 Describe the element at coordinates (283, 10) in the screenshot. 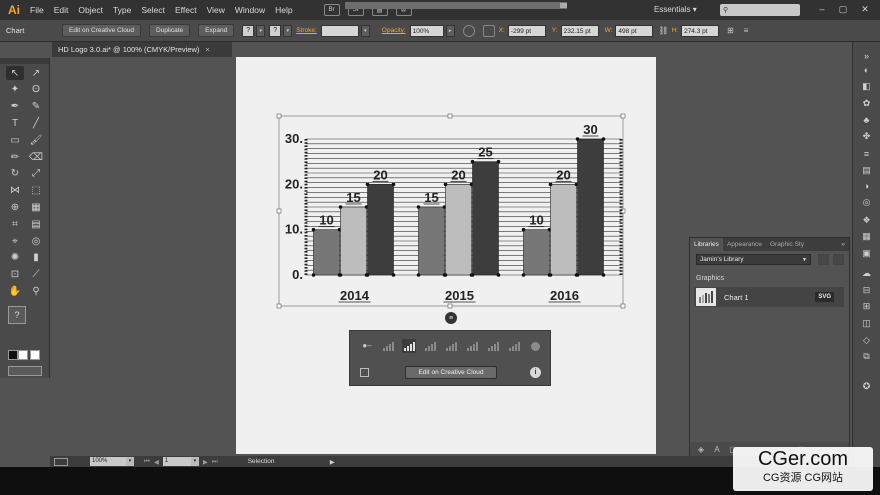

I see `menu-help: Help` at that location.